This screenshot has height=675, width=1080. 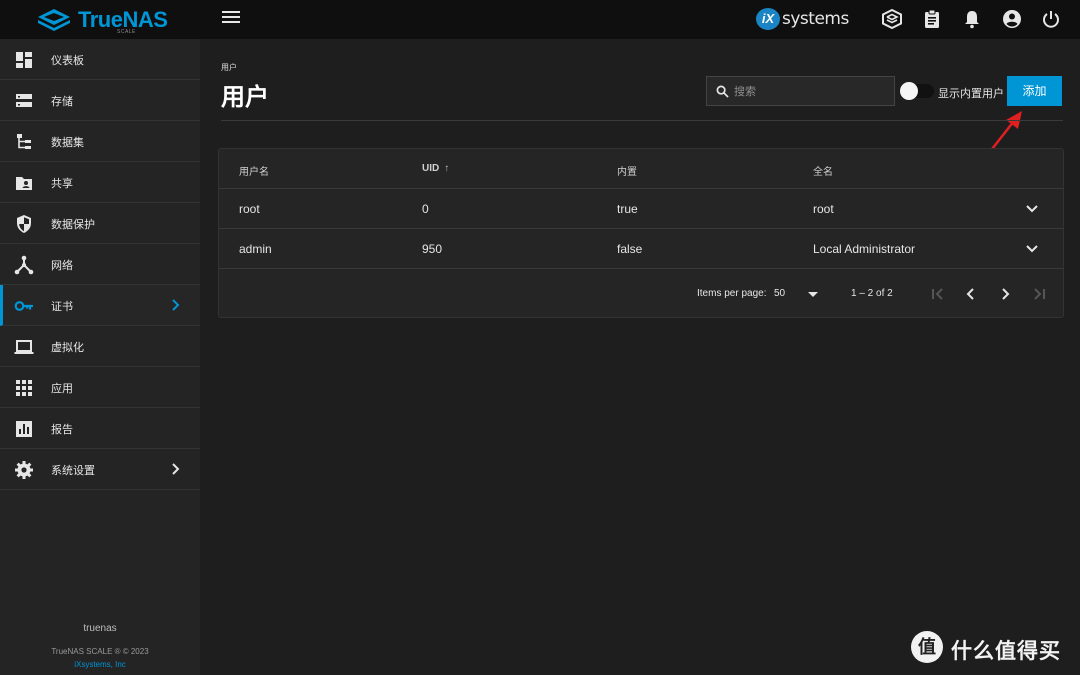 I want to click on sidebar-item-label: 证书, so click(x=62, y=307).